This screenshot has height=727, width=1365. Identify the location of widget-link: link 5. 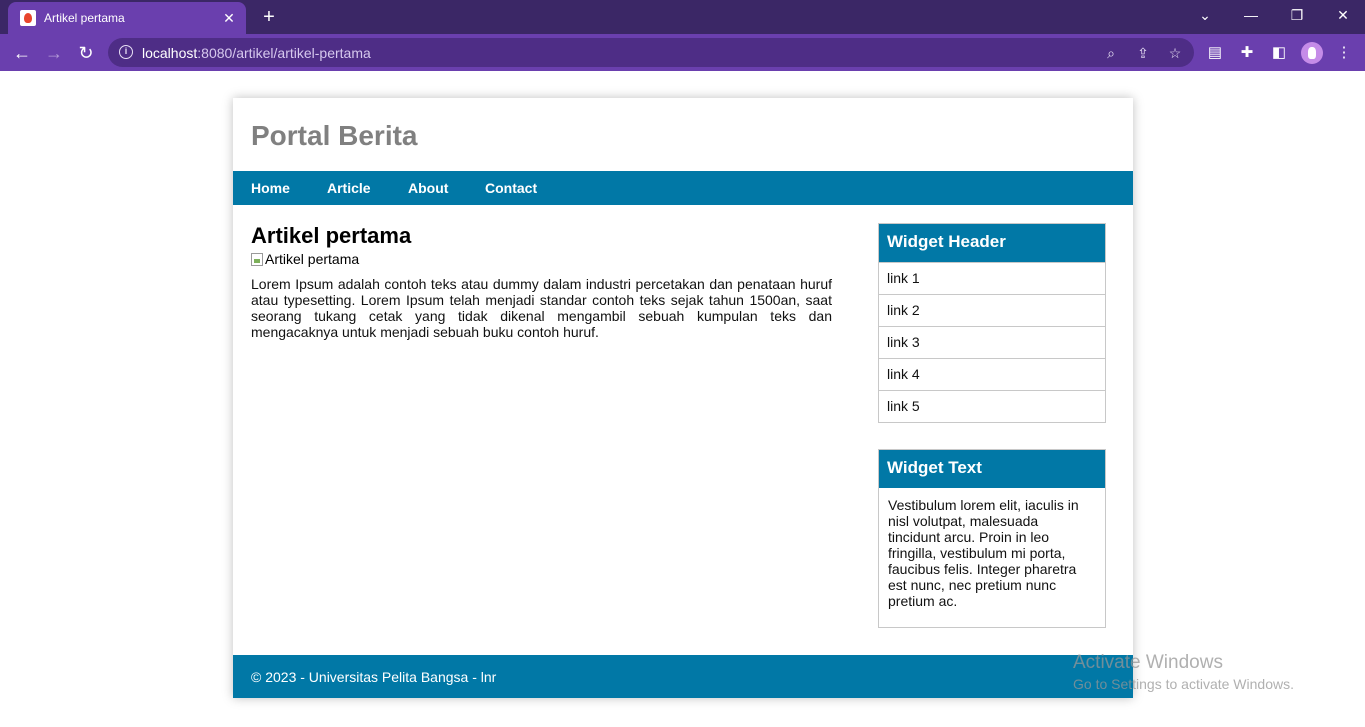
(992, 406).